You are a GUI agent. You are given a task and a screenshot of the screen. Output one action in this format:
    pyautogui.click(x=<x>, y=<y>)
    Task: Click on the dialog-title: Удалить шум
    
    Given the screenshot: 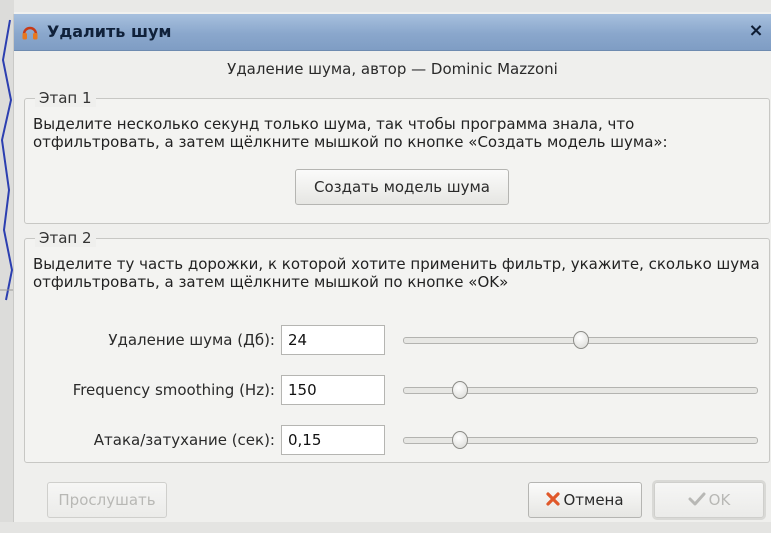 What is the action you would take?
    pyautogui.click(x=109, y=31)
    